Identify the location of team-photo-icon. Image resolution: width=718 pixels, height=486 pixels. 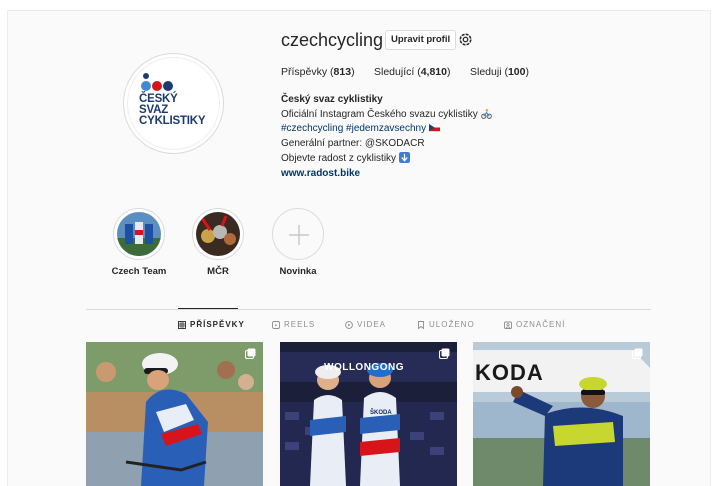
(139, 234).